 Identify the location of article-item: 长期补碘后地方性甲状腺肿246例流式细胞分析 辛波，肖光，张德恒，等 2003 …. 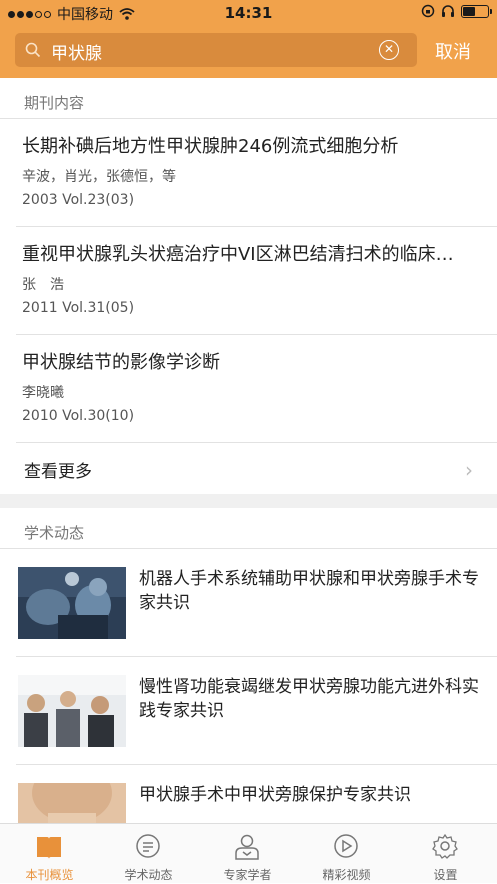
(252, 170).